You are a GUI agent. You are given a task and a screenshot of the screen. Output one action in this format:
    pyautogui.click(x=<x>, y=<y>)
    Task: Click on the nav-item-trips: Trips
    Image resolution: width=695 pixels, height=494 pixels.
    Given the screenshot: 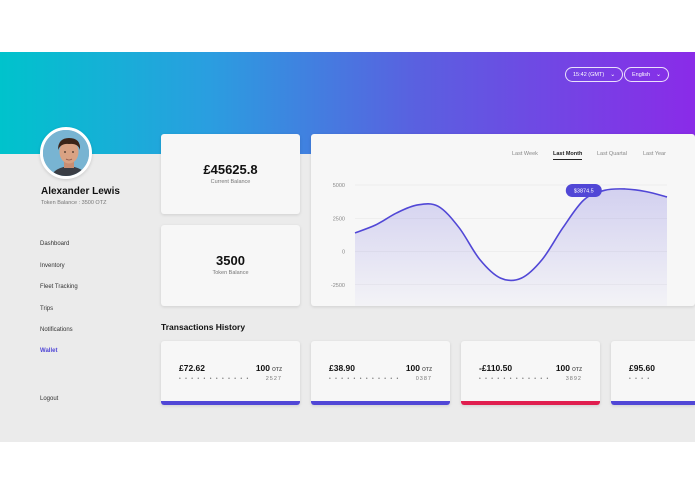 What is the action you would take?
    pyautogui.click(x=46, y=309)
    